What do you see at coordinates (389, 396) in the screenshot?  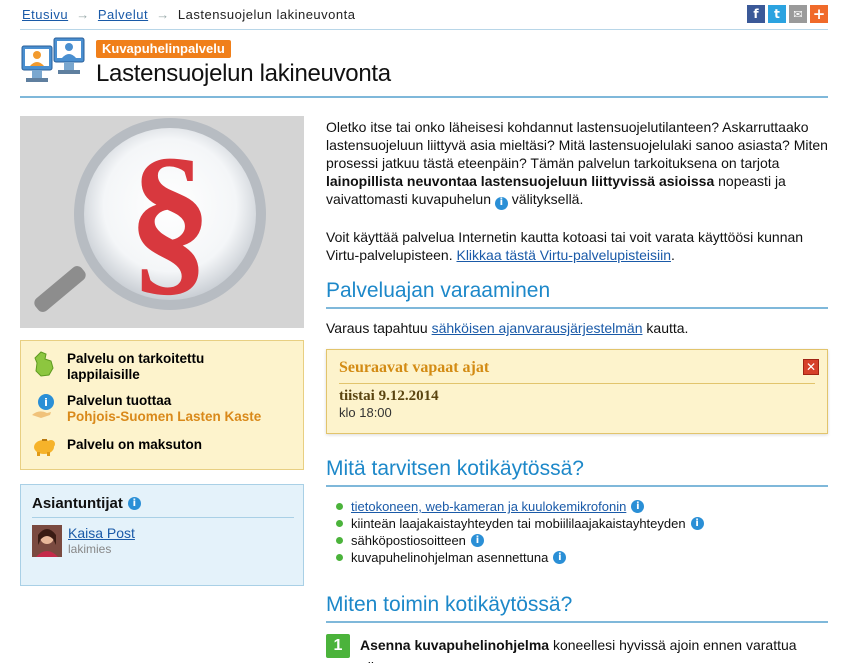 I see `slot-date: tiistai 9.12.2014` at bounding box center [389, 396].